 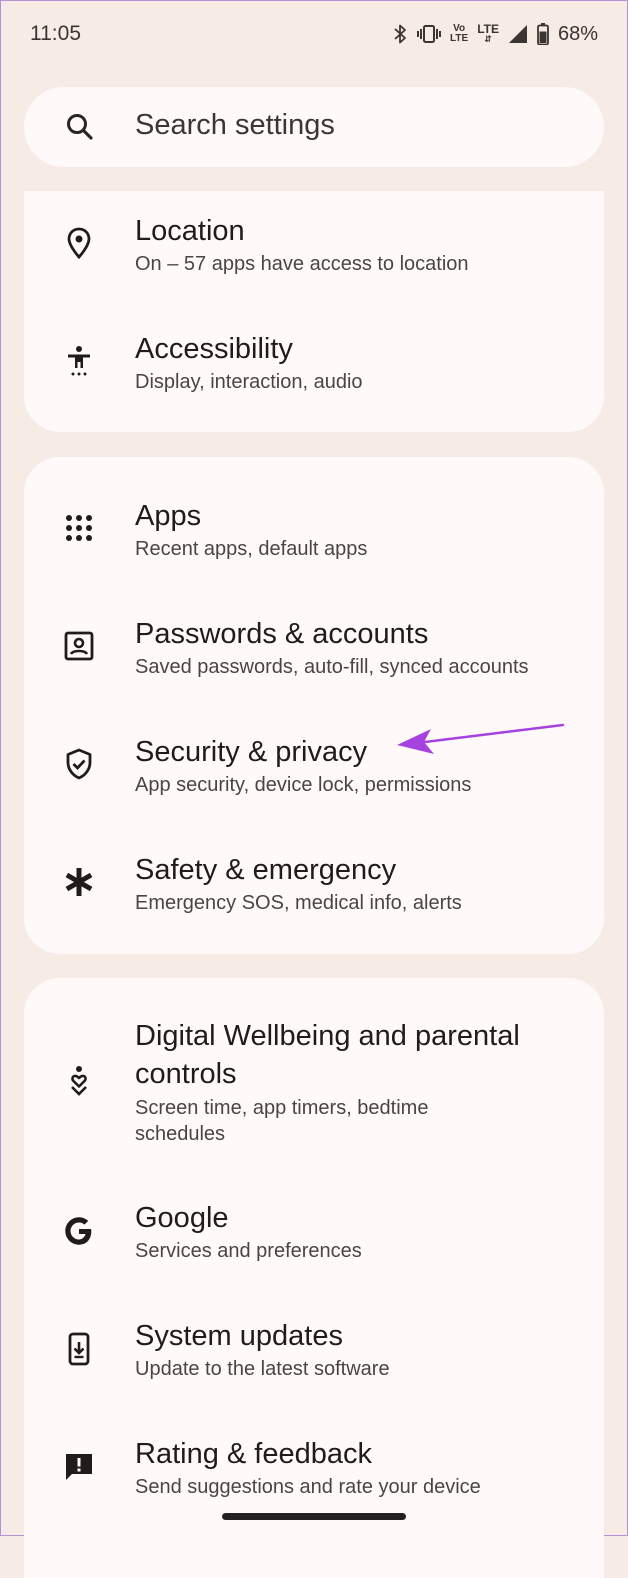 What do you see at coordinates (249, 382) in the screenshot?
I see `item-subtitle: Display, interaction, audio` at bounding box center [249, 382].